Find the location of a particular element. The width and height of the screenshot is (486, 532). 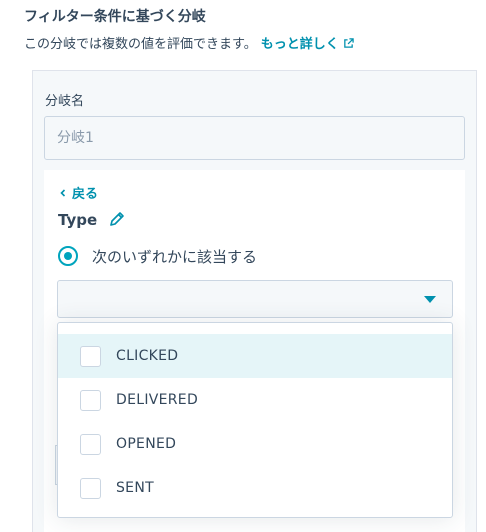

radio-selected-icon is located at coordinates (68, 256).